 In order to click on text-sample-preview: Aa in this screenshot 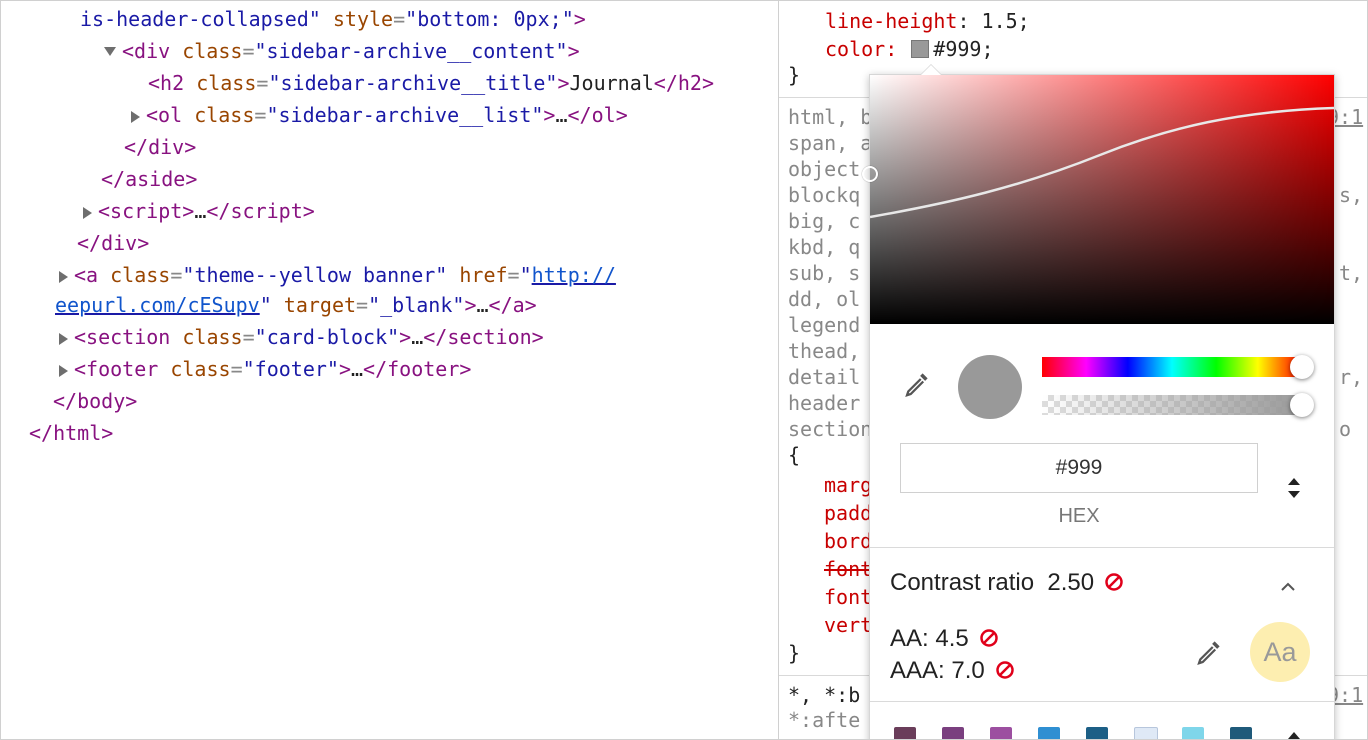, I will do `click(1280, 652)`.